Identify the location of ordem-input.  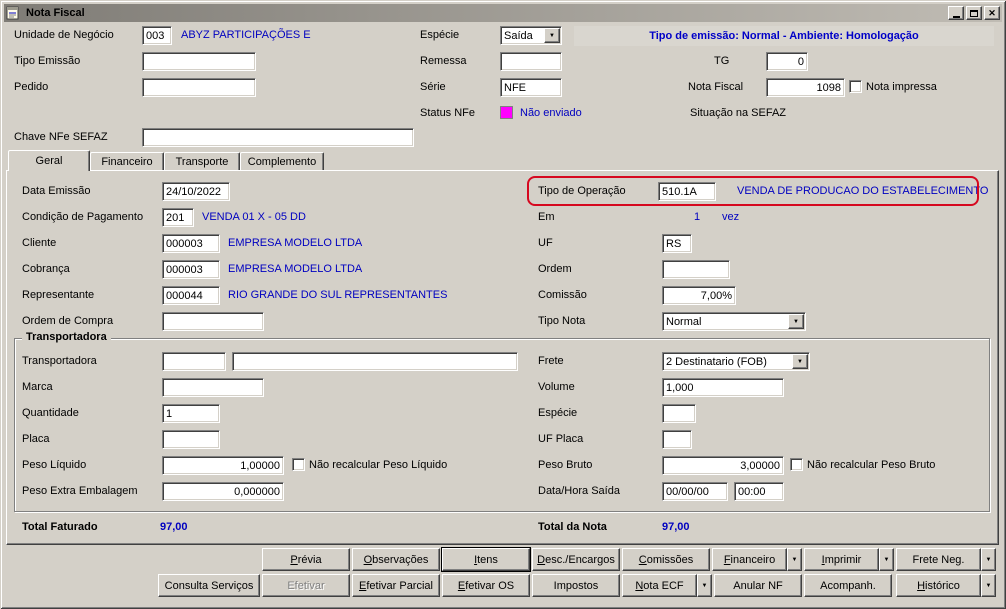
(696, 269).